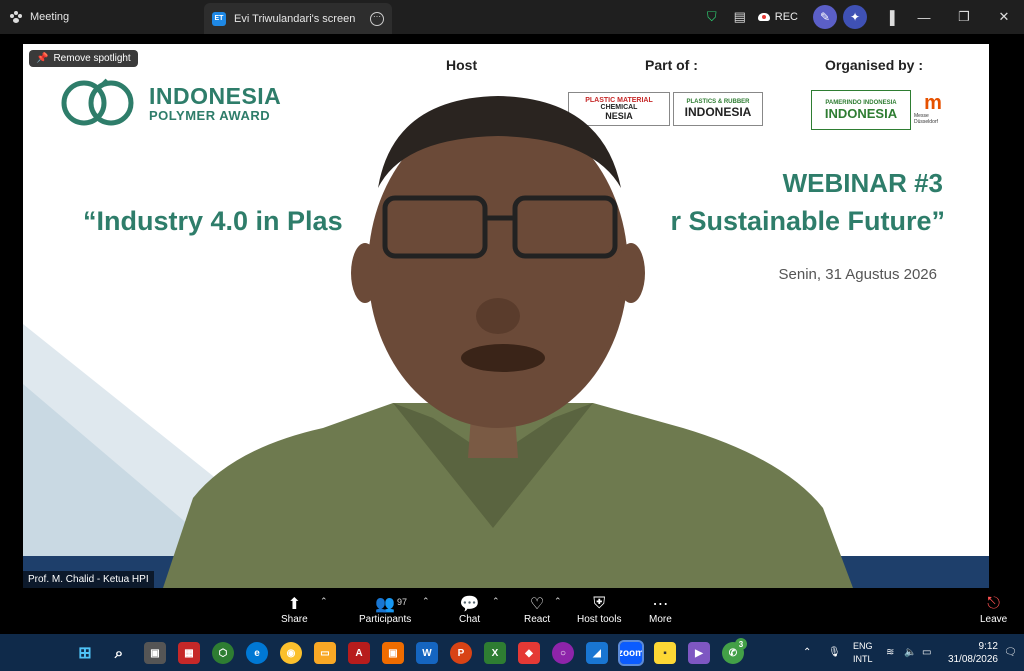 The height and width of the screenshot is (671, 1024). What do you see at coordinates (972, 659) in the screenshot?
I see `clock-date: 31/08/2026` at bounding box center [972, 659].